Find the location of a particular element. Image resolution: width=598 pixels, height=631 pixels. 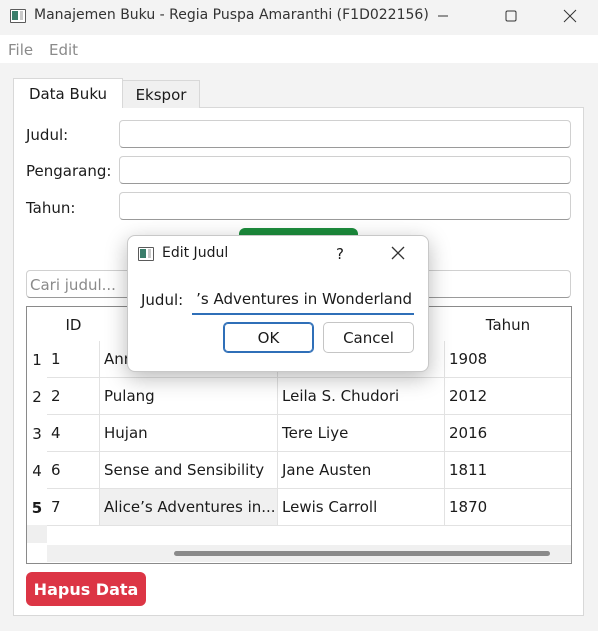

cell-id: 7 is located at coordinates (73, 507).